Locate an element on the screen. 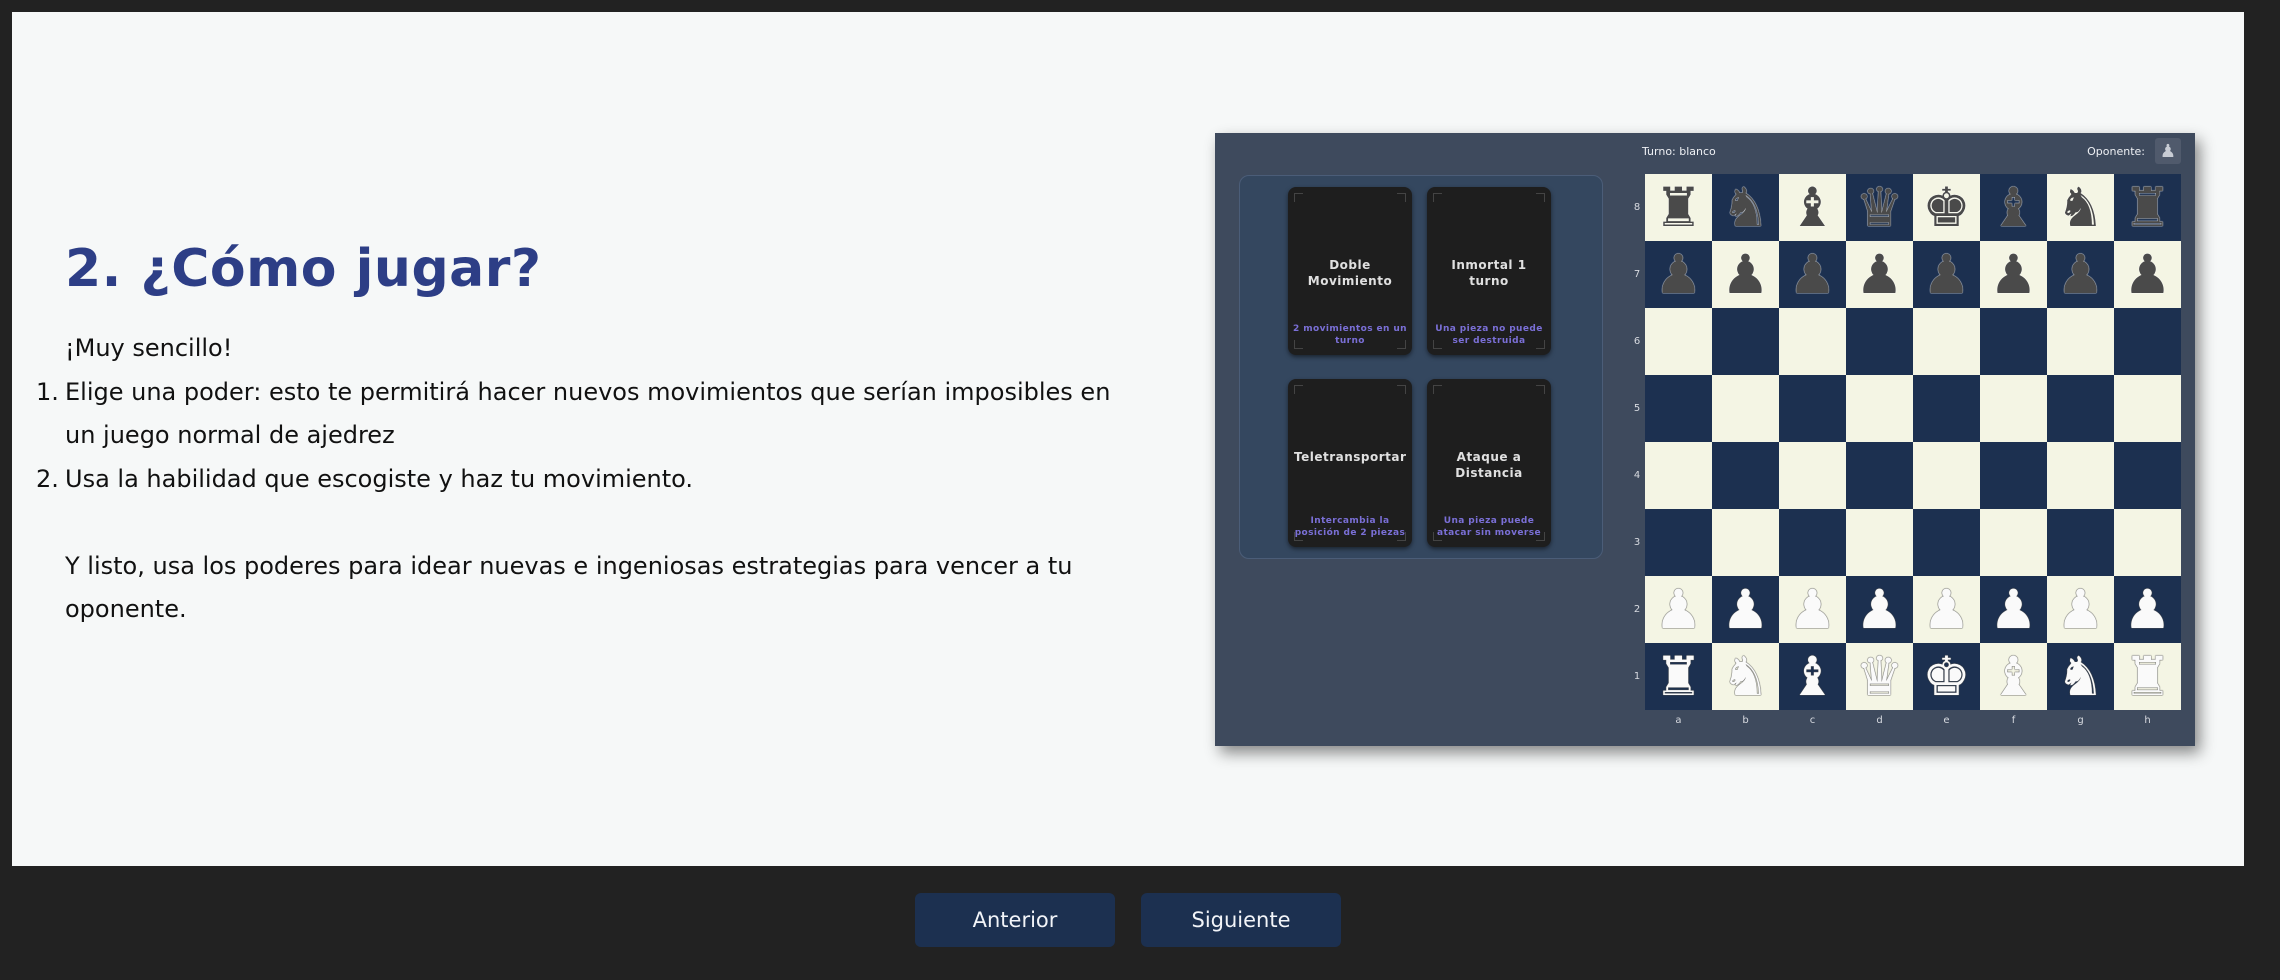 This screenshot has width=2280, height=980. square-g8: ♞ is located at coordinates (2080, 207).